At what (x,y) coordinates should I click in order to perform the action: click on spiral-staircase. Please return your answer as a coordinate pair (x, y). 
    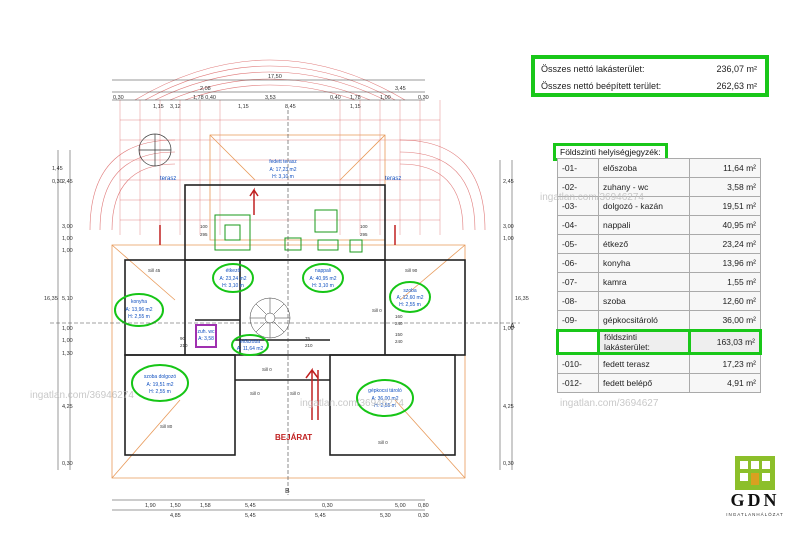
    Looking at the image, I should click on (270, 318).